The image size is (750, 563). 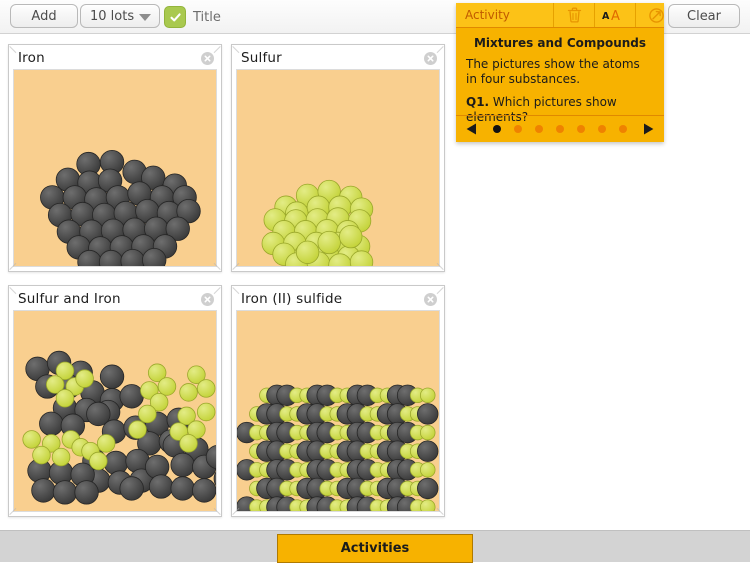 I want to click on bottom-bar: Activities, so click(x=375, y=546).